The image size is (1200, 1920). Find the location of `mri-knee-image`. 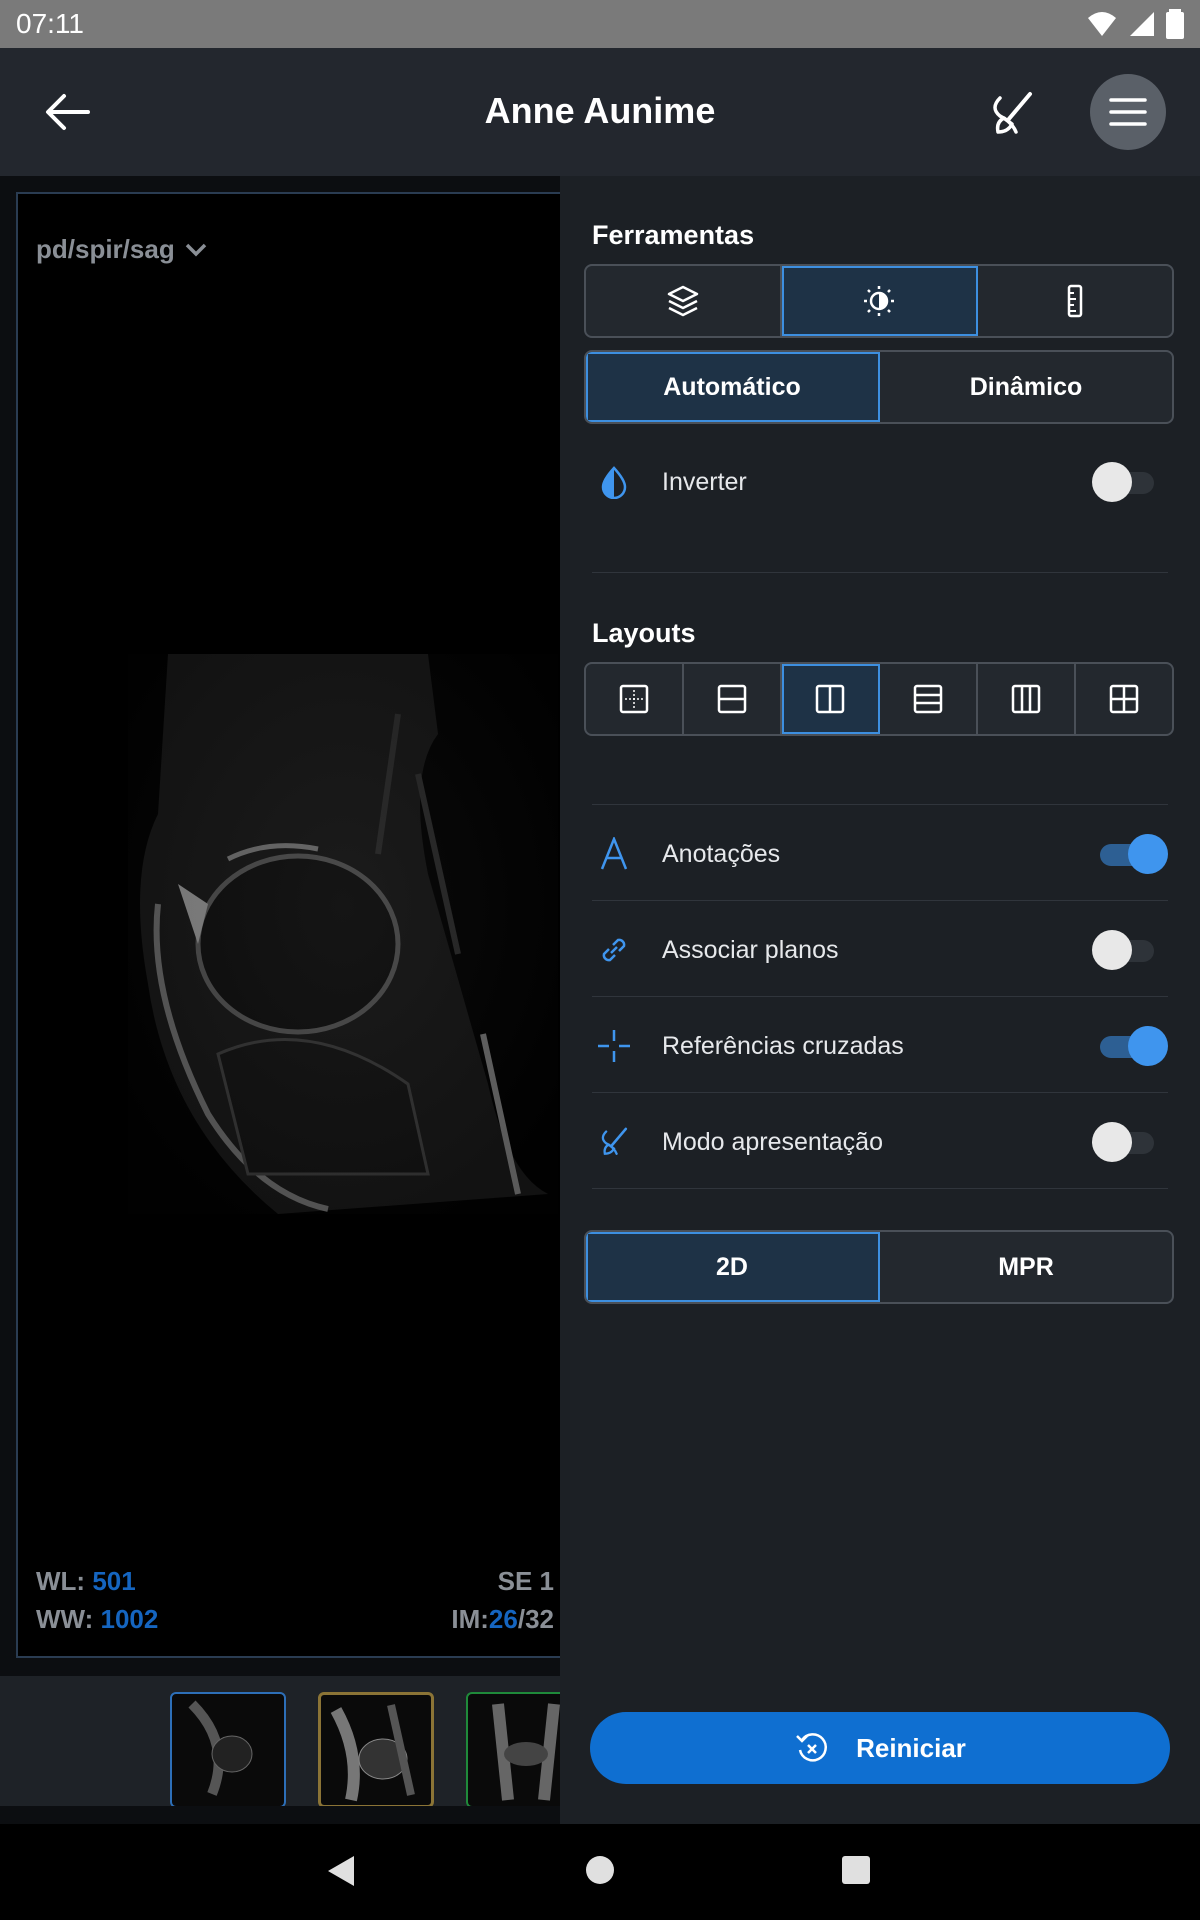

mri-knee-image is located at coordinates (343, 934).